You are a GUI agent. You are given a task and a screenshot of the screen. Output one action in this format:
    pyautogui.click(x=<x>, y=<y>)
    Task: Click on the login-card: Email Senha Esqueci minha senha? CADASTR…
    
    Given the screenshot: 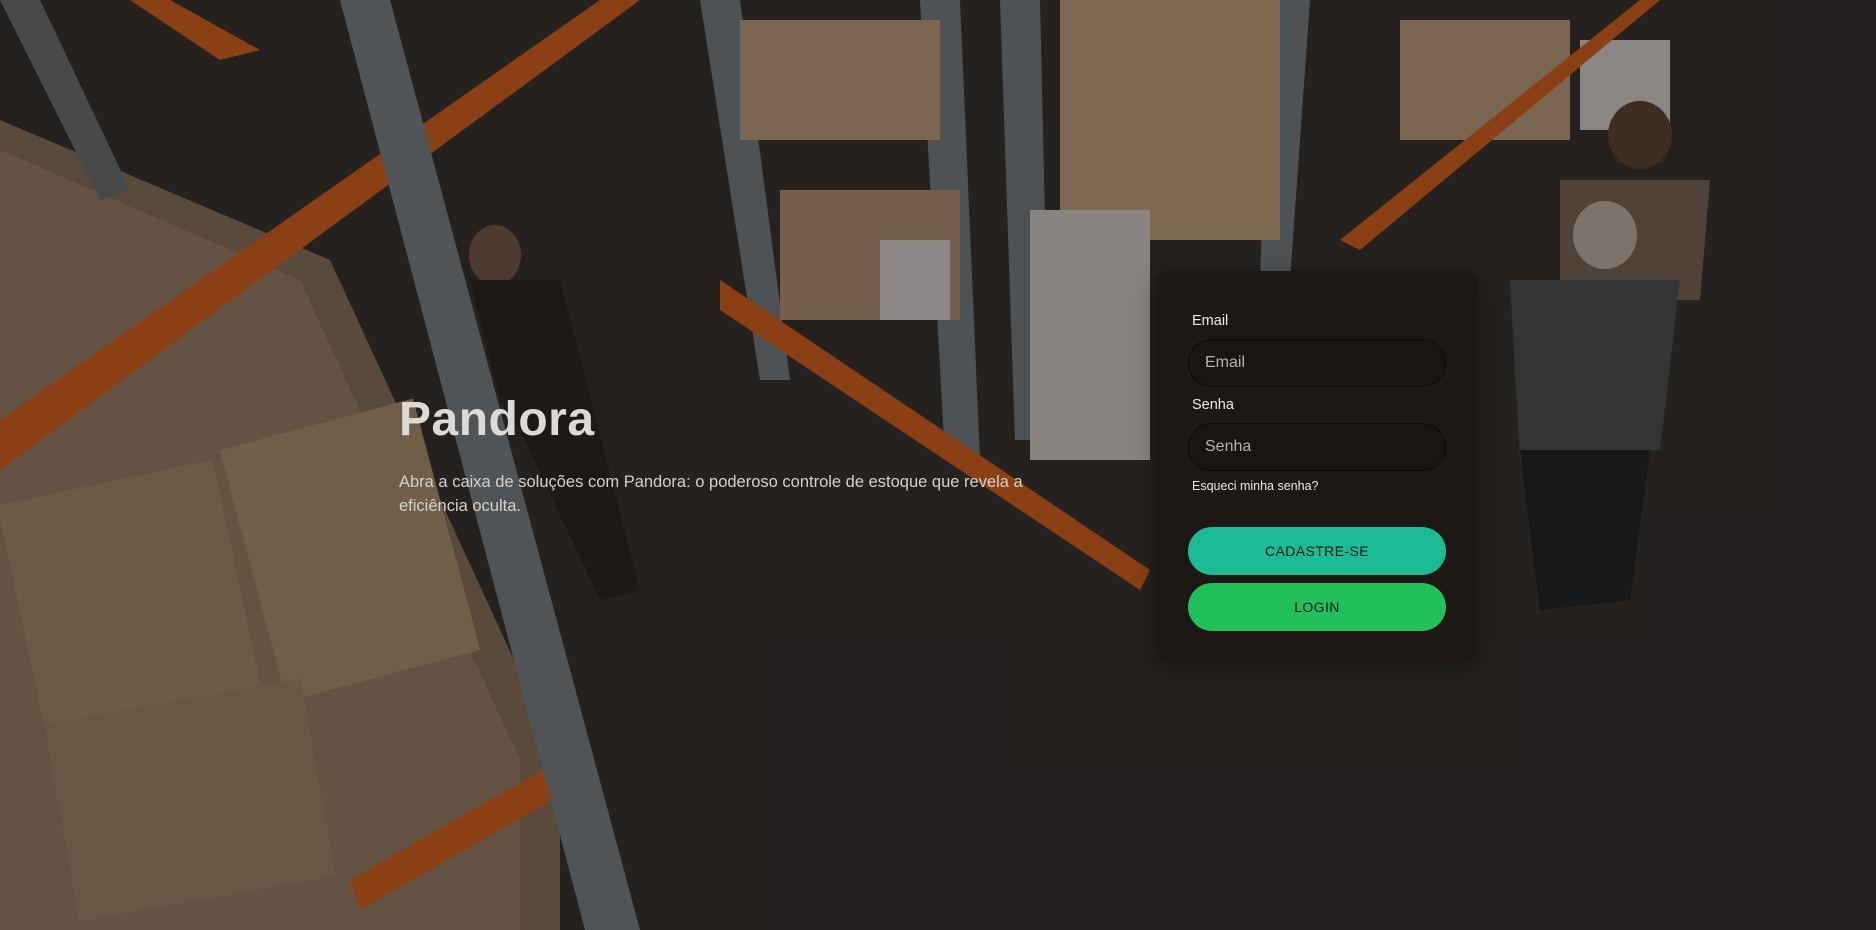 What is the action you would take?
    pyautogui.click(x=1317, y=466)
    